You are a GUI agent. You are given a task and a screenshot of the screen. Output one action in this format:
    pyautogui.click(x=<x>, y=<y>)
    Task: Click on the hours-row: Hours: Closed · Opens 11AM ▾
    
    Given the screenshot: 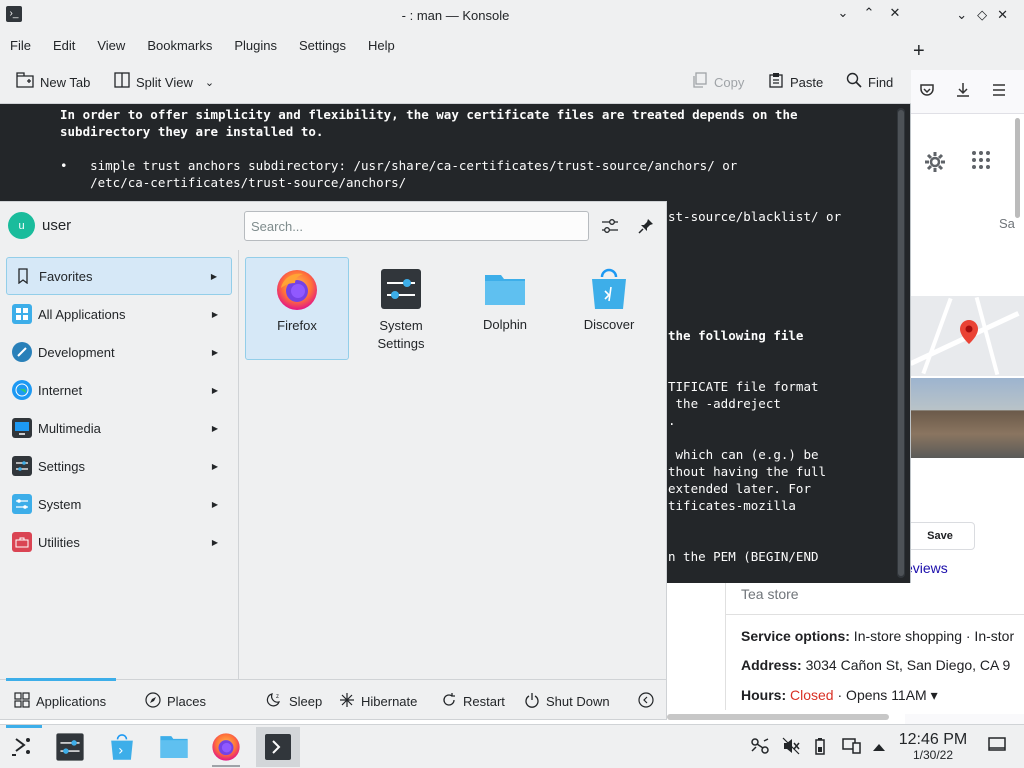 What is the action you would take?
    pyautogui.click(x=839, y=695)
    